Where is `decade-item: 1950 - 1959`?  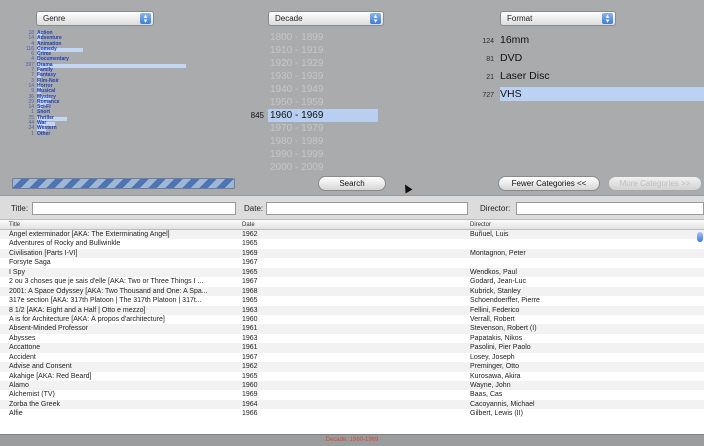 decade-item: 1950 - 1959 is located at coordinates (351, 102).